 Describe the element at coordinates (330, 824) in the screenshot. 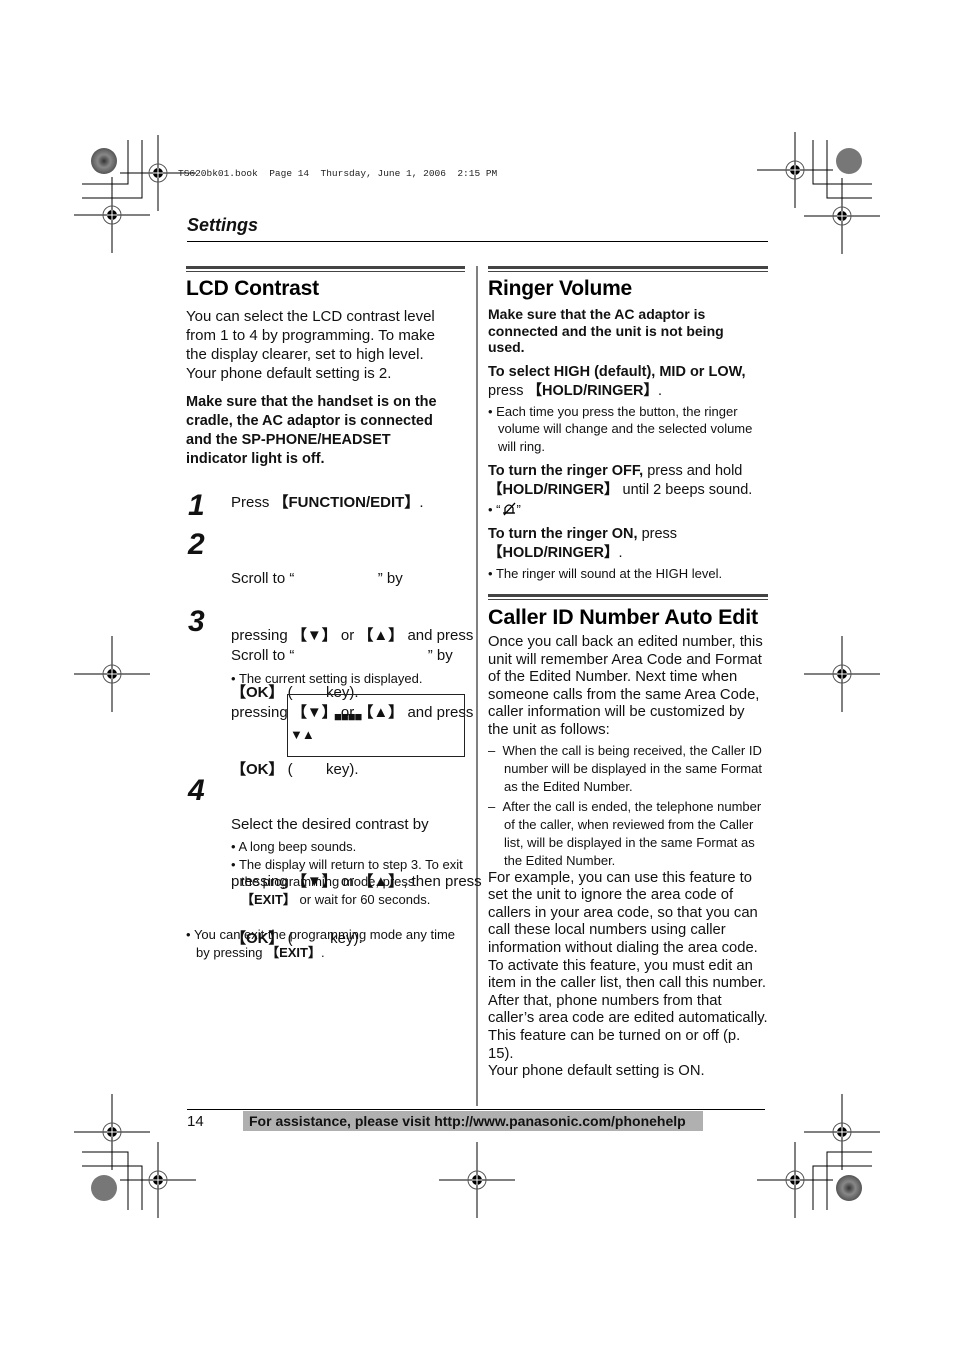

I see `text-line: Select the desired contrast by` at that location.